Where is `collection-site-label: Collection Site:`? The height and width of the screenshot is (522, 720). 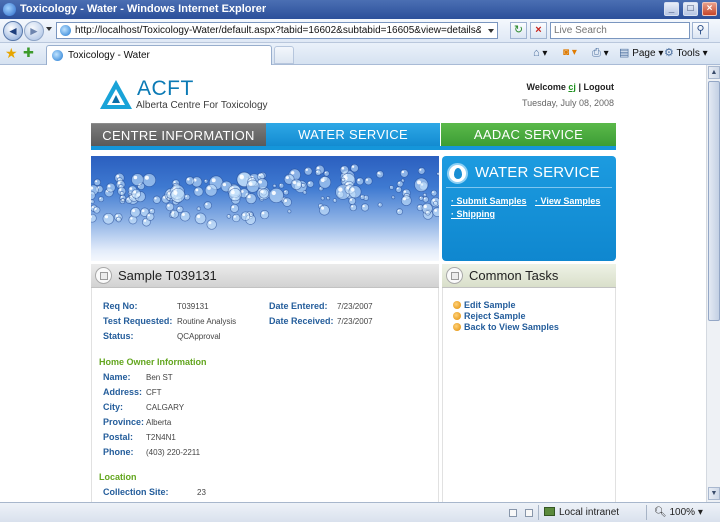
collection-site-label: Collection Site: is located at coordinates (136, 492).